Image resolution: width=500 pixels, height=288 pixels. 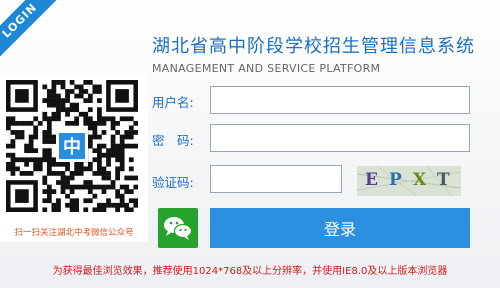 What do you see at coordinates (313, 46) in the screenshot?
I see `system-title: 湖北省高中阶段学校招生管理信息系统` at bounding box center [313, 46].